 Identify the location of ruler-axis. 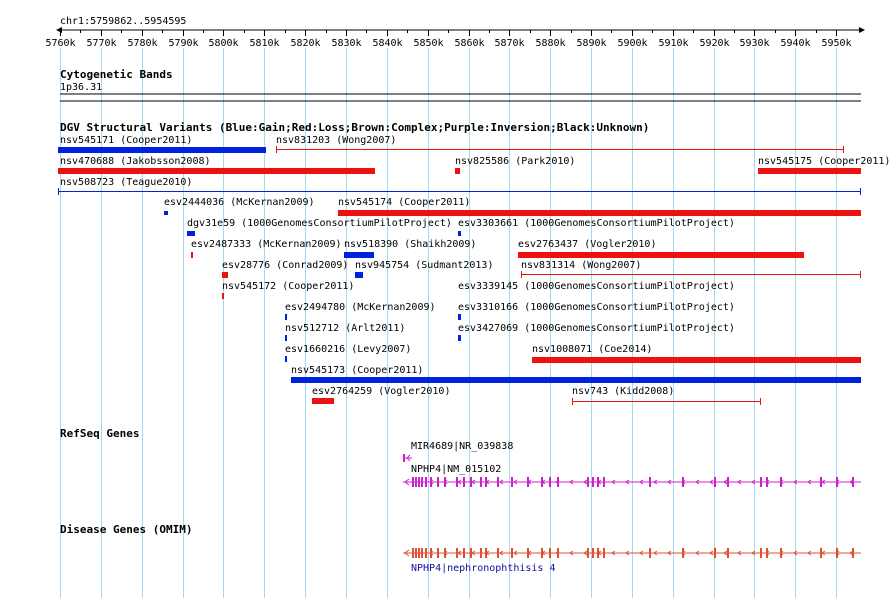
(460, 30).